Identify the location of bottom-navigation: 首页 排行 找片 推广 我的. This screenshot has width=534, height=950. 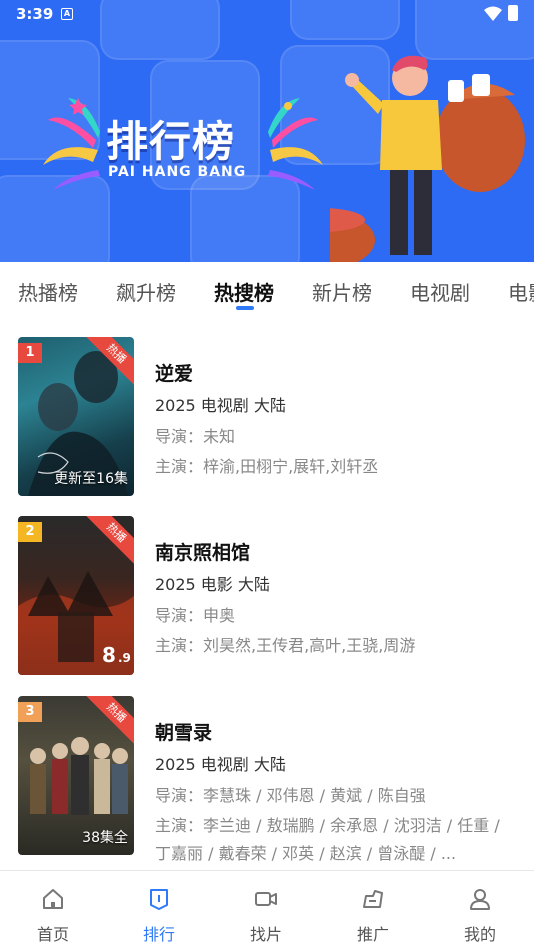
(267, 910).